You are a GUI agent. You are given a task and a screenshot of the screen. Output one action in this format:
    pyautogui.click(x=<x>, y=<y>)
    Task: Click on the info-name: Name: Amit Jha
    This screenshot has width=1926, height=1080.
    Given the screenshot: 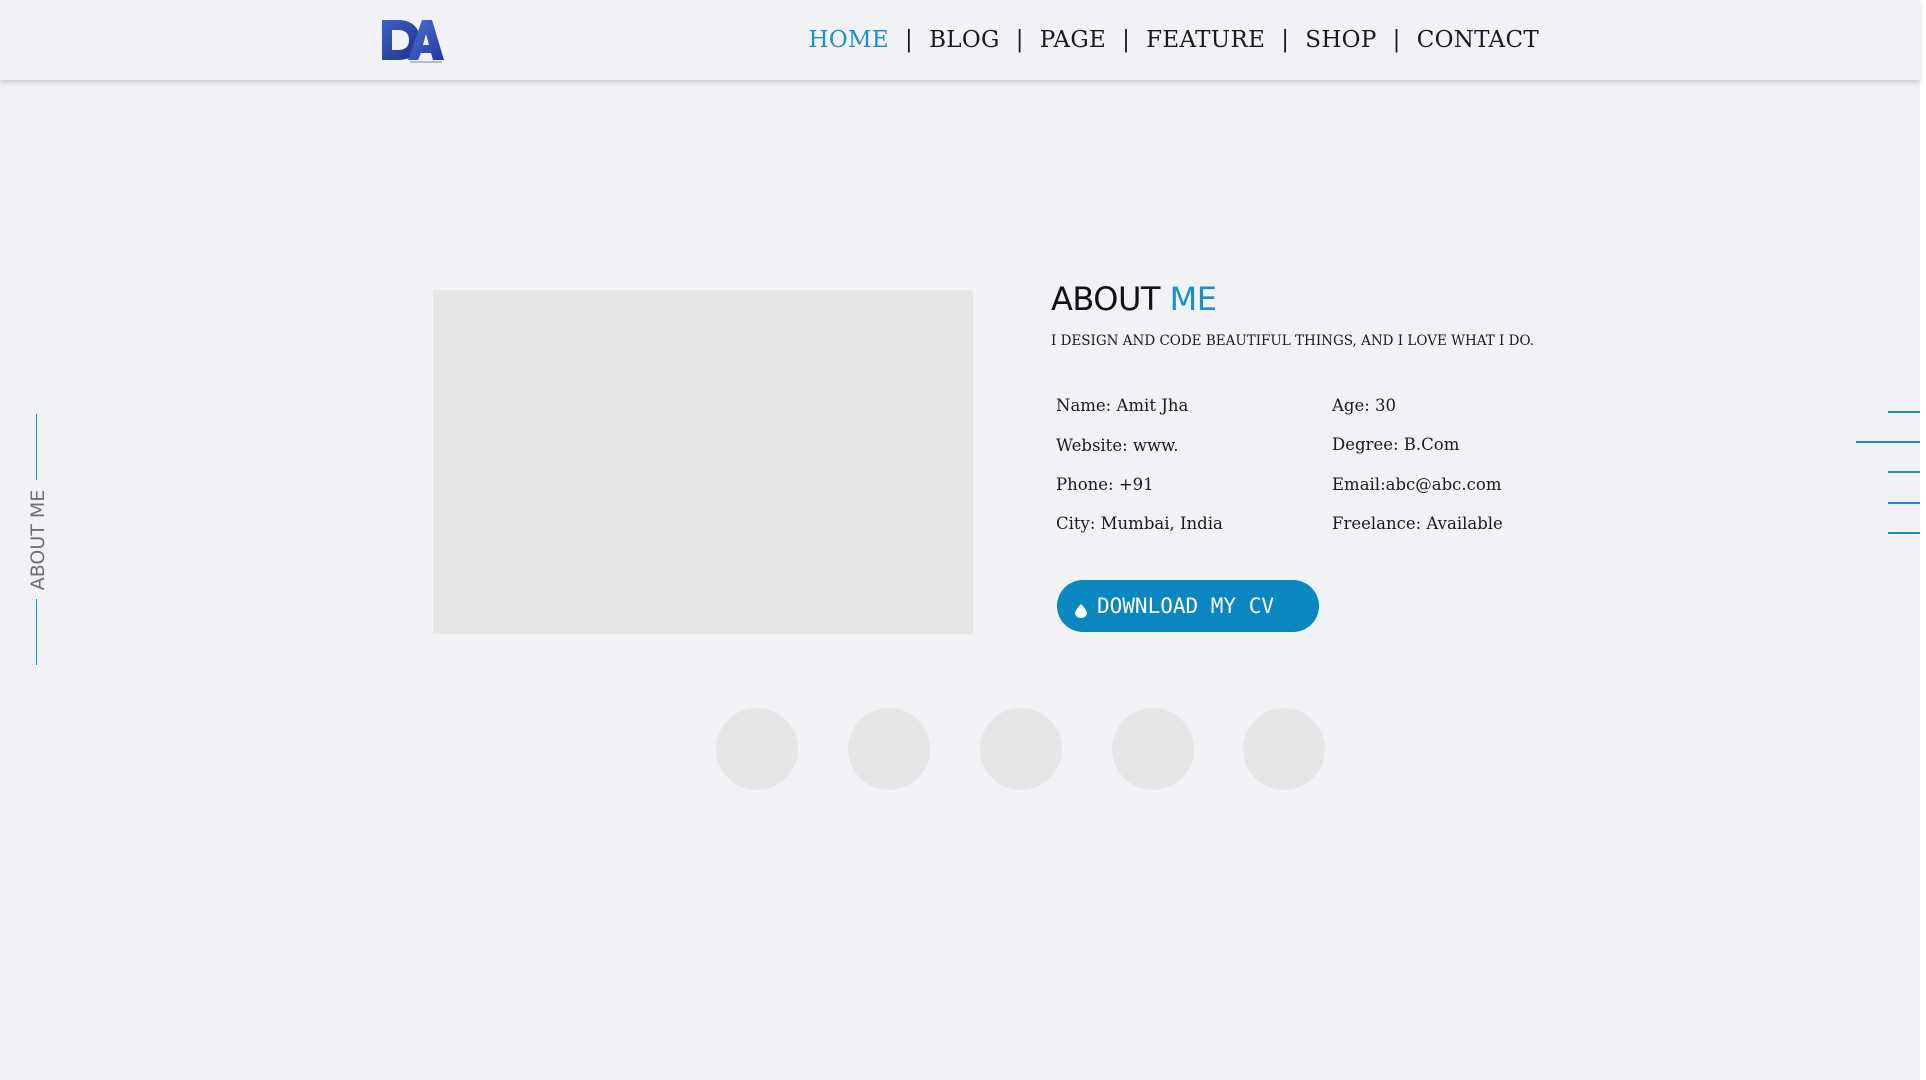 What is the action you would take?
    pyautogui.click(x=1122, y=405)
    